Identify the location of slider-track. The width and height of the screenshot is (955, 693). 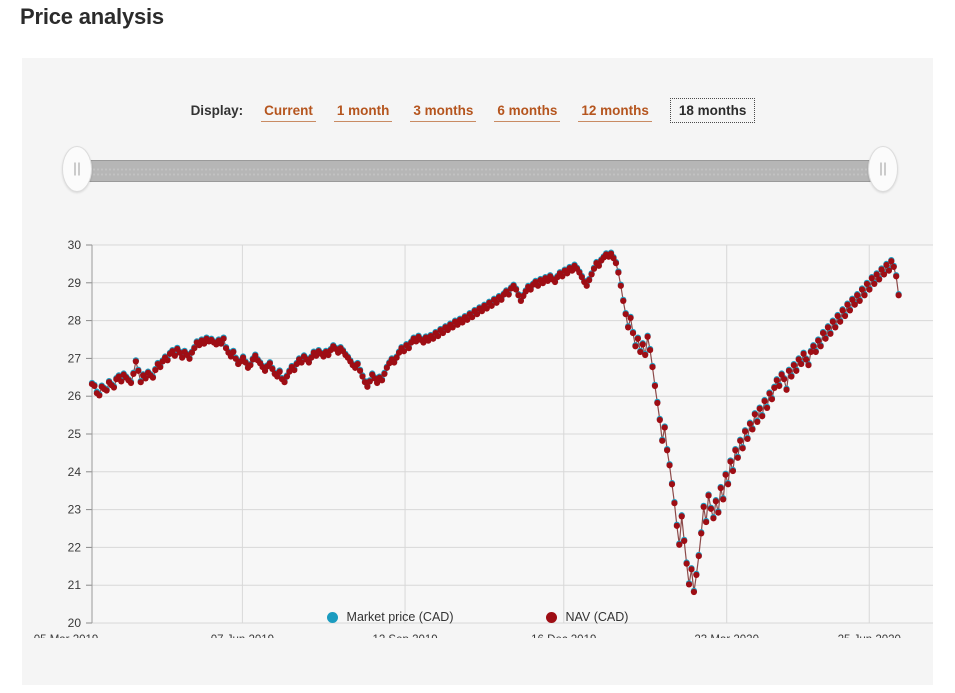
(480, 171).